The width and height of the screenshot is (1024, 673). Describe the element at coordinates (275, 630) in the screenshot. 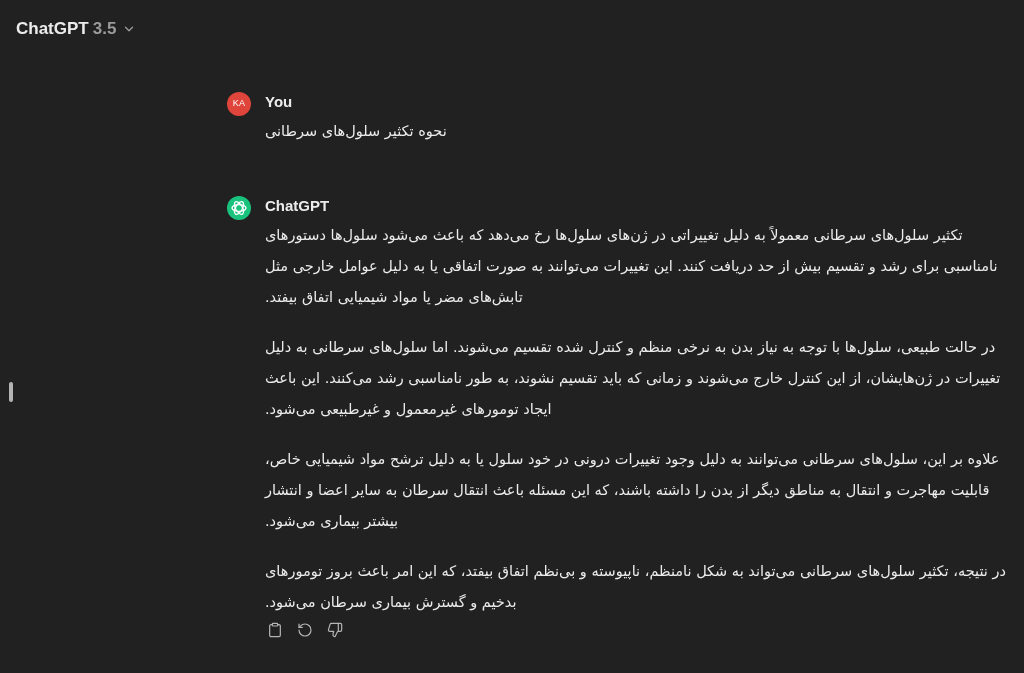

I see `clipboard-icon` at that location.